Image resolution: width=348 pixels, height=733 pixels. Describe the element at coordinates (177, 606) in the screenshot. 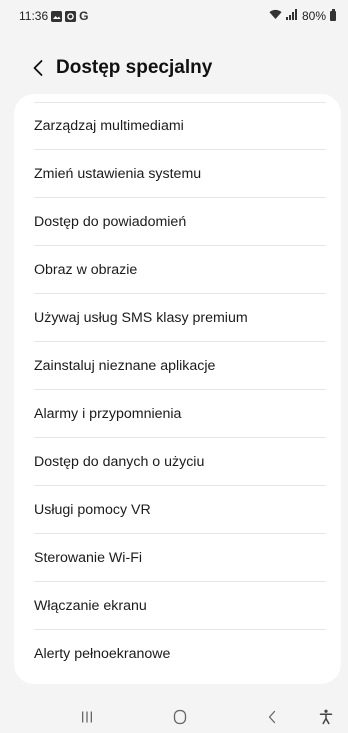

I see `list-item-turn-screen-on: Włączanie ekranu` at that location.